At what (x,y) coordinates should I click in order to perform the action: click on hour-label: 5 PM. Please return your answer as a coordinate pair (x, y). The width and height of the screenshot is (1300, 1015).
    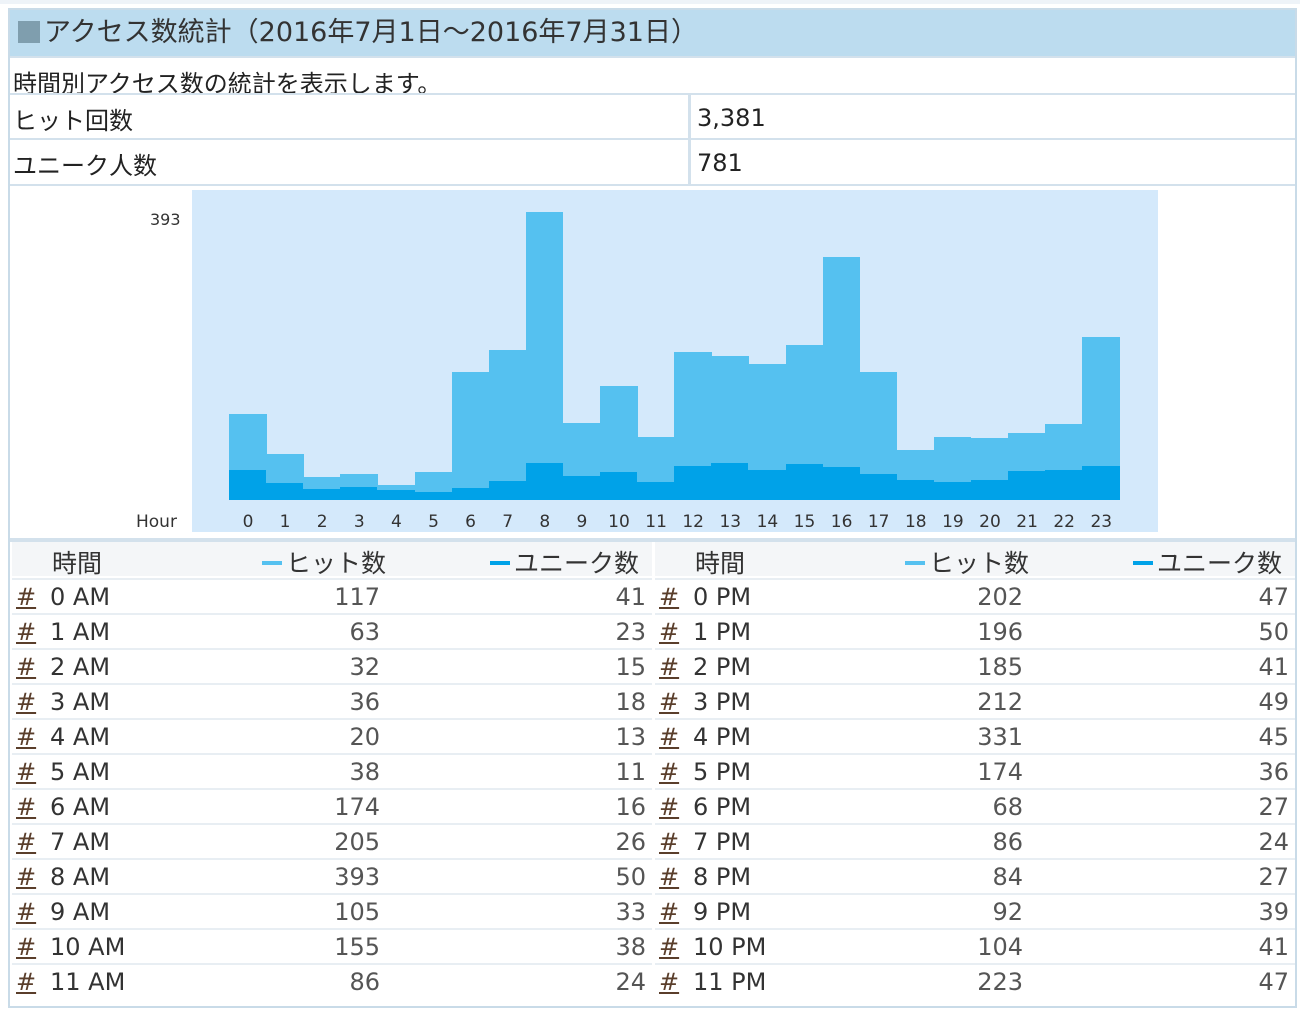
    Looking at the image, I should click on (722, 772).